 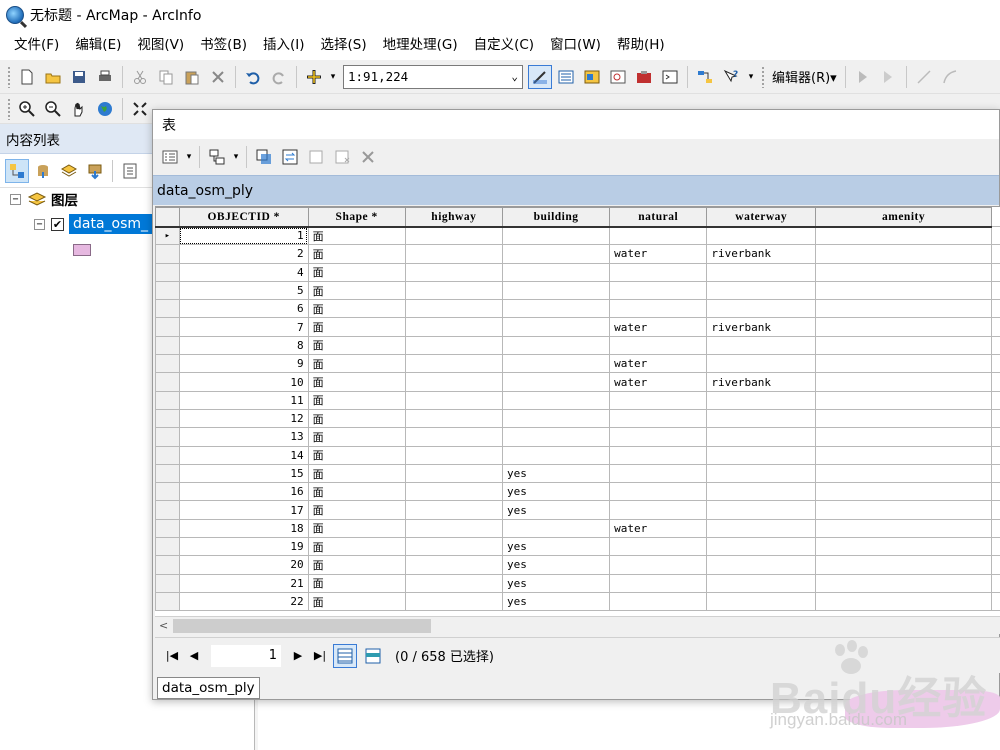 What do you see at coordinates (577, 528) in the screenshot?
I see `table-row: 18 面 water` at bounding box center [577, 528].